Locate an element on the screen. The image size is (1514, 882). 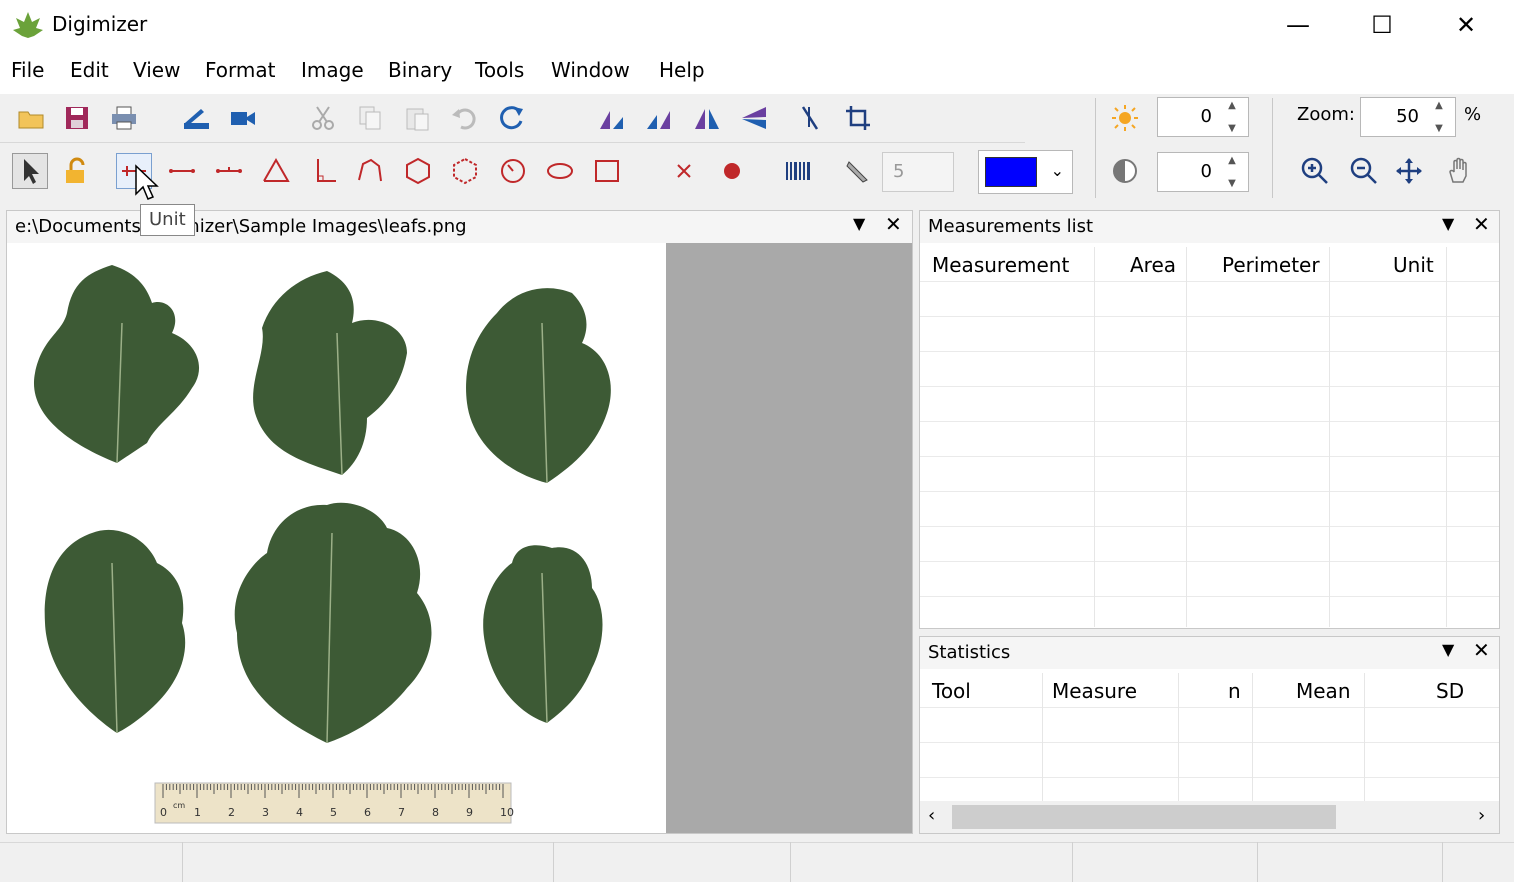
column-header-measure: Measure is located at coordinates (1094, 691).